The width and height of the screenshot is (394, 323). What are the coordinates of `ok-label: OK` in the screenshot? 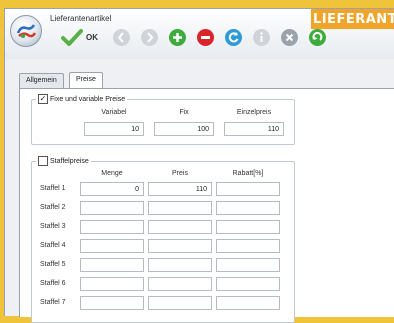 It's located at (92, 37).